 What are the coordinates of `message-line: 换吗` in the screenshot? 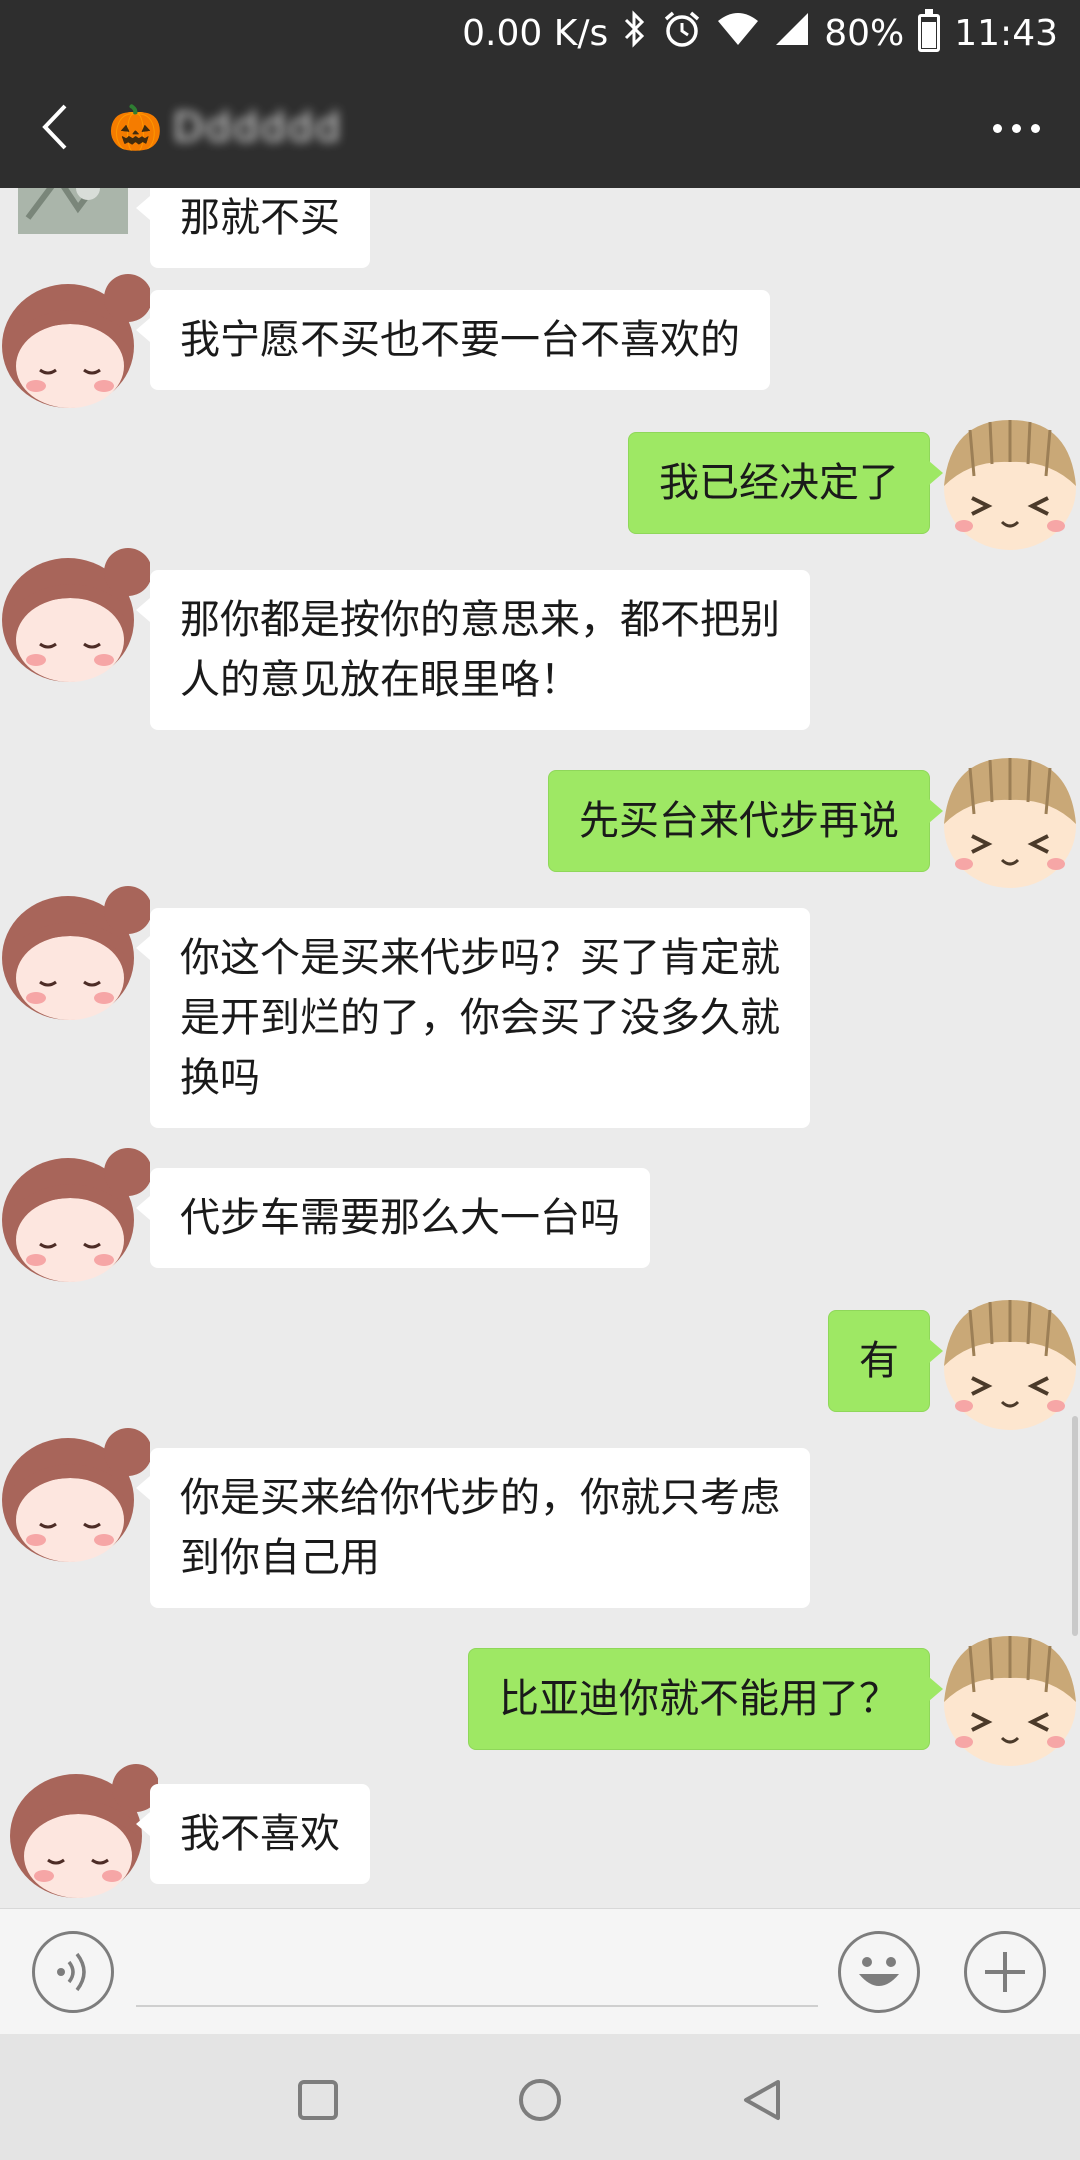 It's located at (220, 1078).